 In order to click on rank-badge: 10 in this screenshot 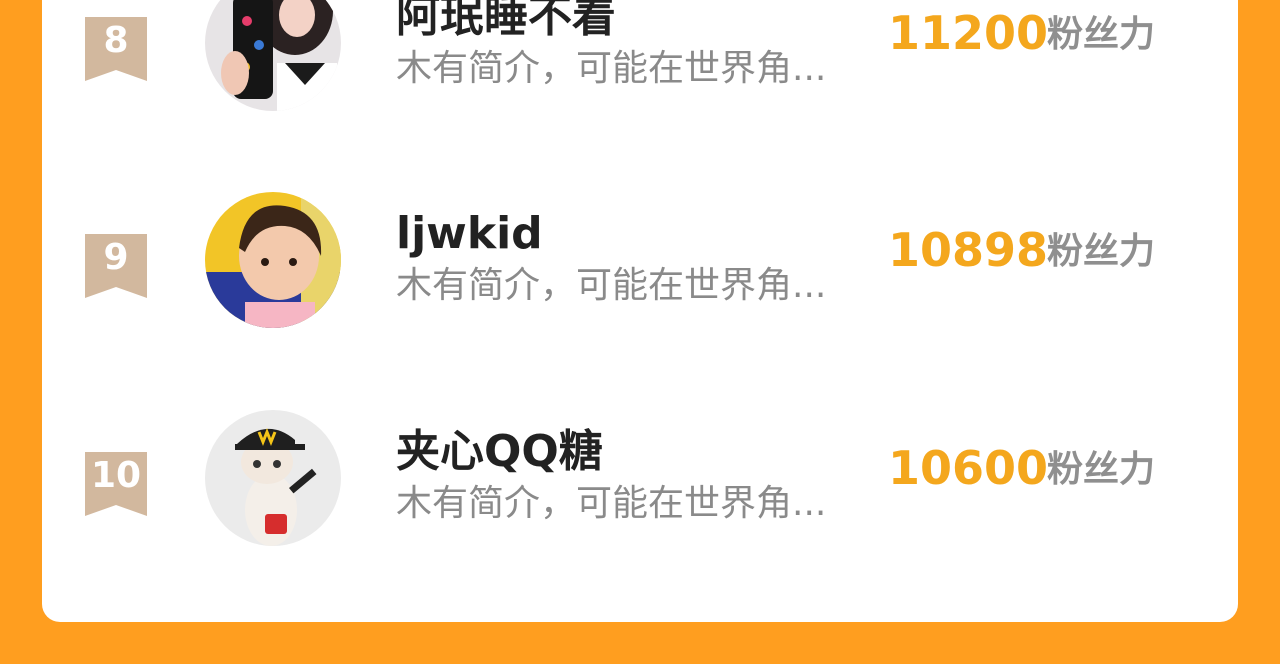, I will do `click(116, 484)`.